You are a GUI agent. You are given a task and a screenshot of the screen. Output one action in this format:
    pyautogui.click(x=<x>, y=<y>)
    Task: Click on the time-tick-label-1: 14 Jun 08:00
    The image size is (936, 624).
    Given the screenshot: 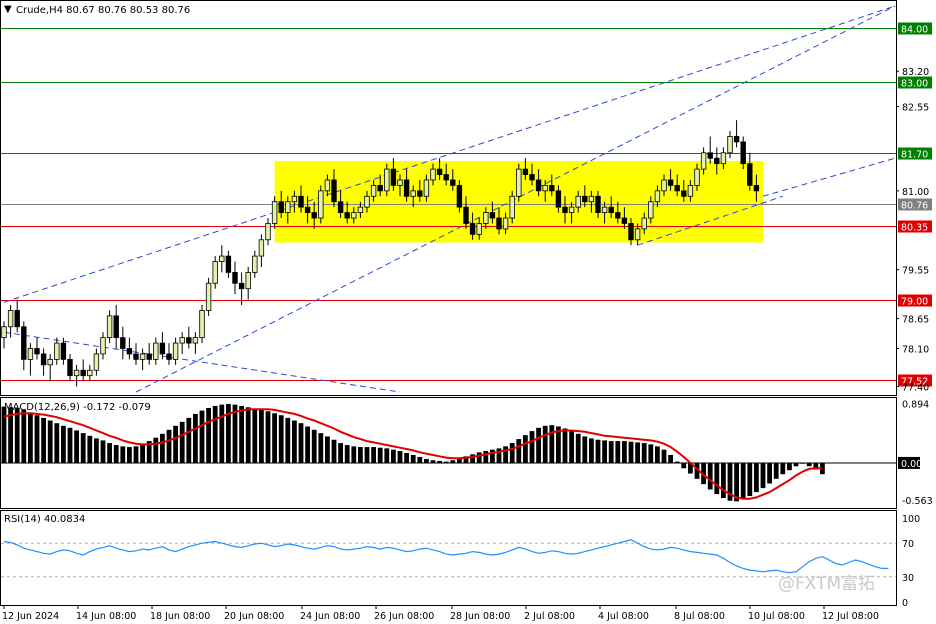 What is the action you would take?
    pyautogui.click(x=106, y=616)
    